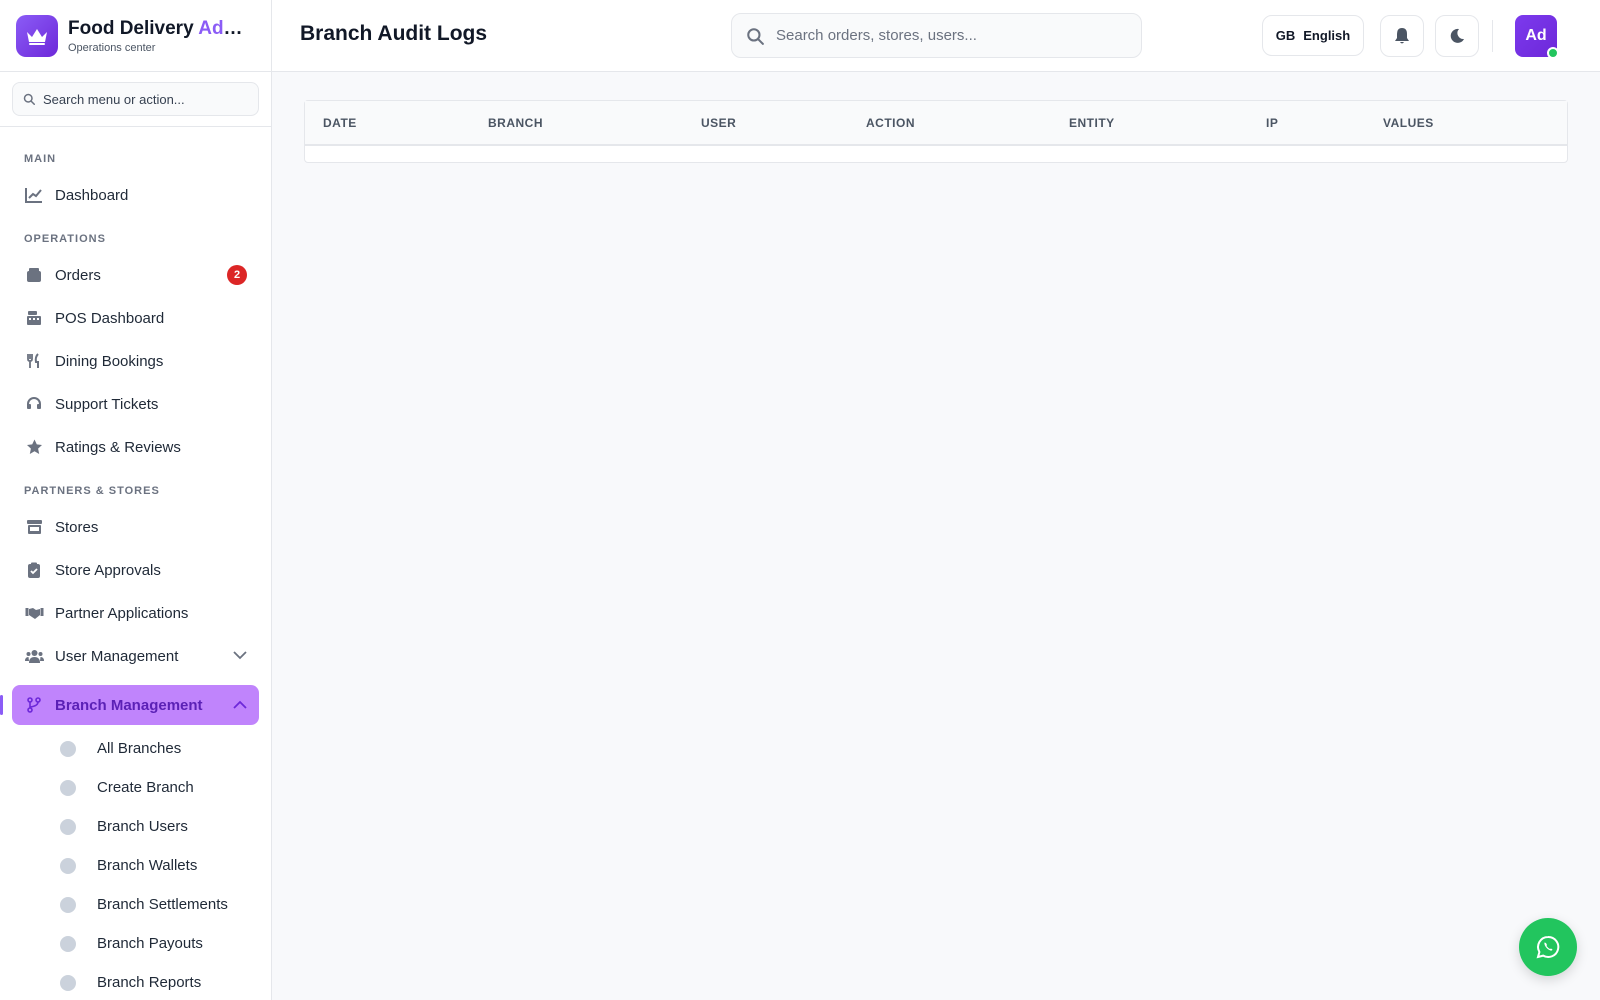 The image size is (1600, 1000). What do you see at coordinates (142, 826) in the screenshot?
I see `sidebar-subitem-label: Branch Users` at bounding box center [142, 826].